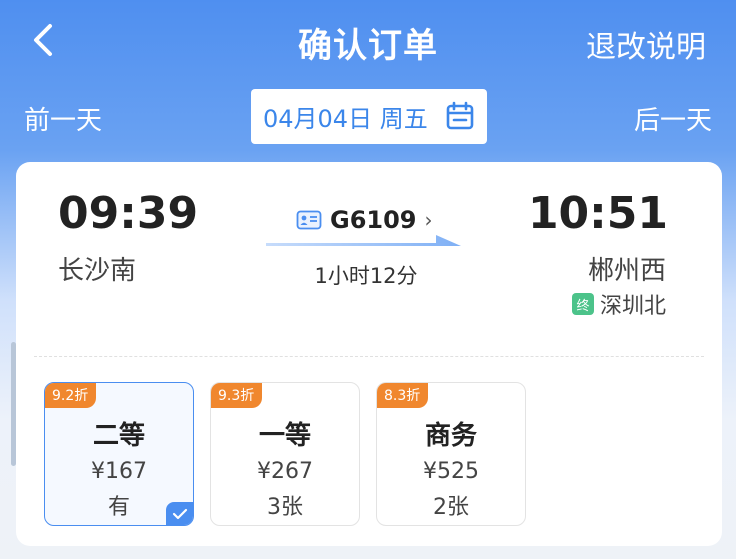 The image size is (736, 559). I want to click on seat-class-name: 二等, so click(118, 436).